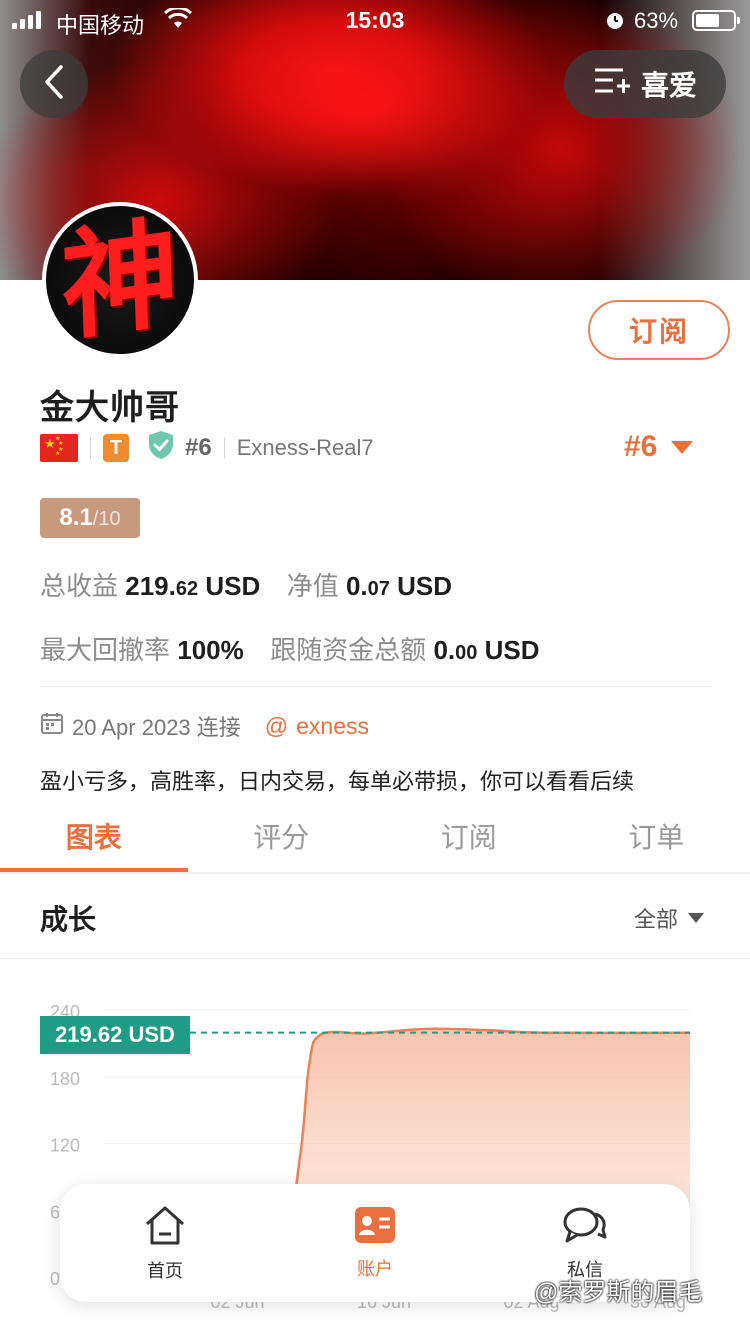 The width and height of the screenshot is (750, 1334). Describe the element at coordinates (659, 447) in the screenshot. I see `rank-dropdown: #6` at that location.